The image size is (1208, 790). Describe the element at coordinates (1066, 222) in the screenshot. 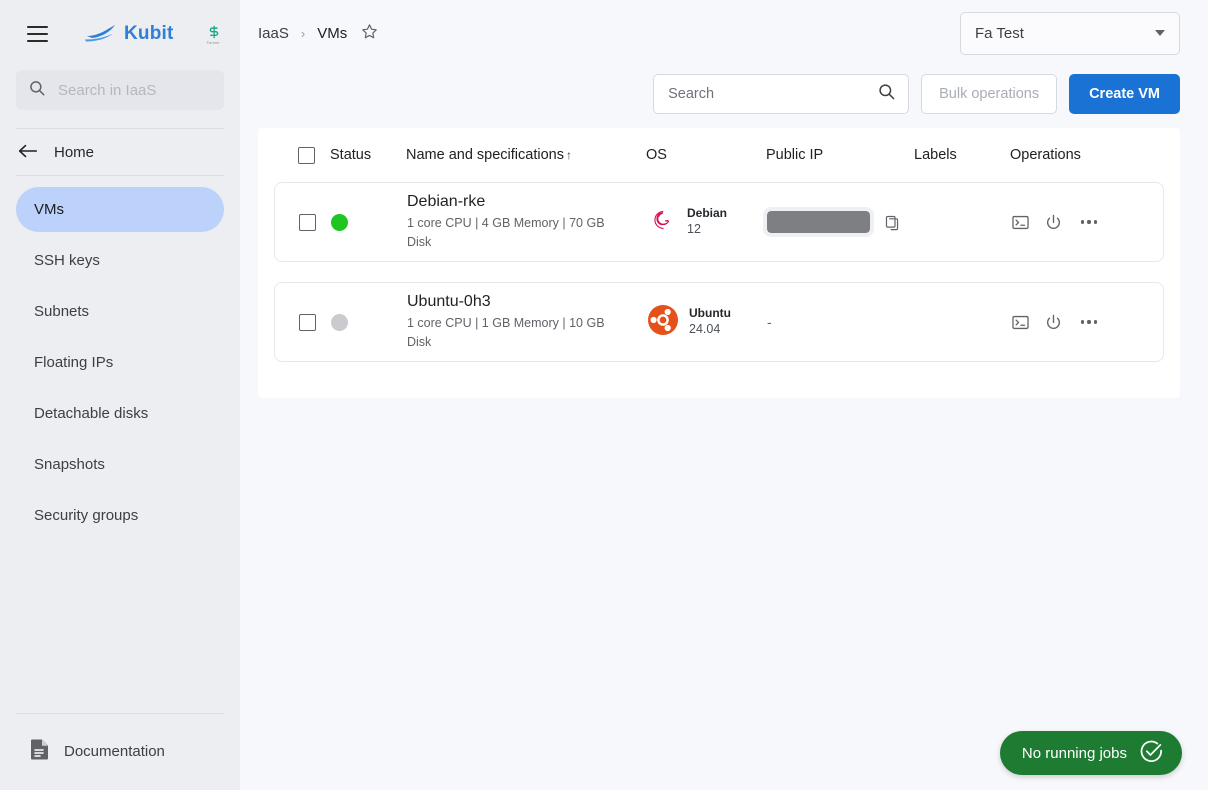

I see `row-operations-cell` at that location.